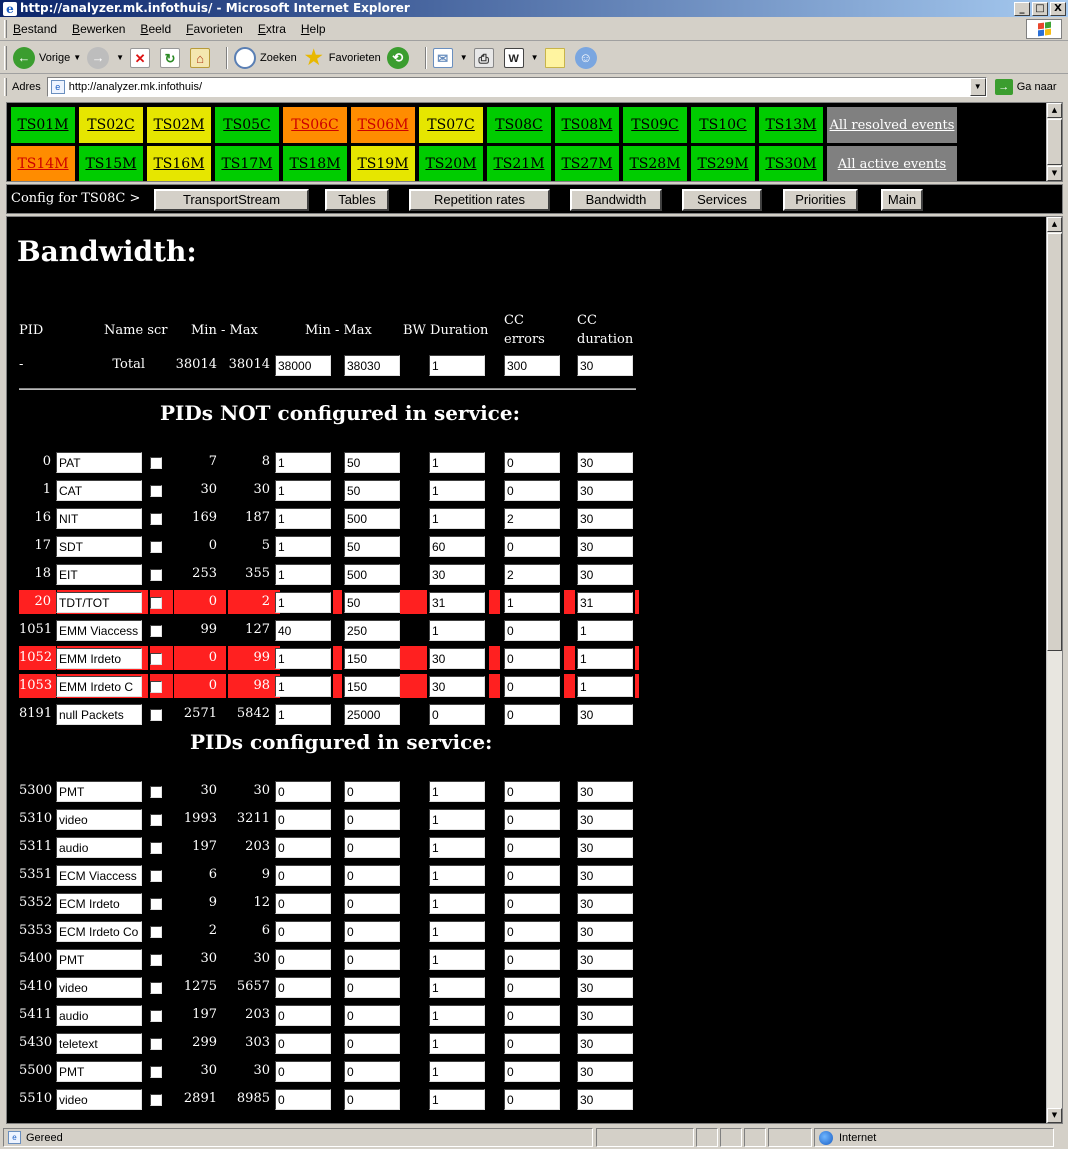 The width and height of the screenshot is (1068, 1149). Describe the element at coordinates (202, 57) in the screenshot. I see `home-button: ⌂` at that location.